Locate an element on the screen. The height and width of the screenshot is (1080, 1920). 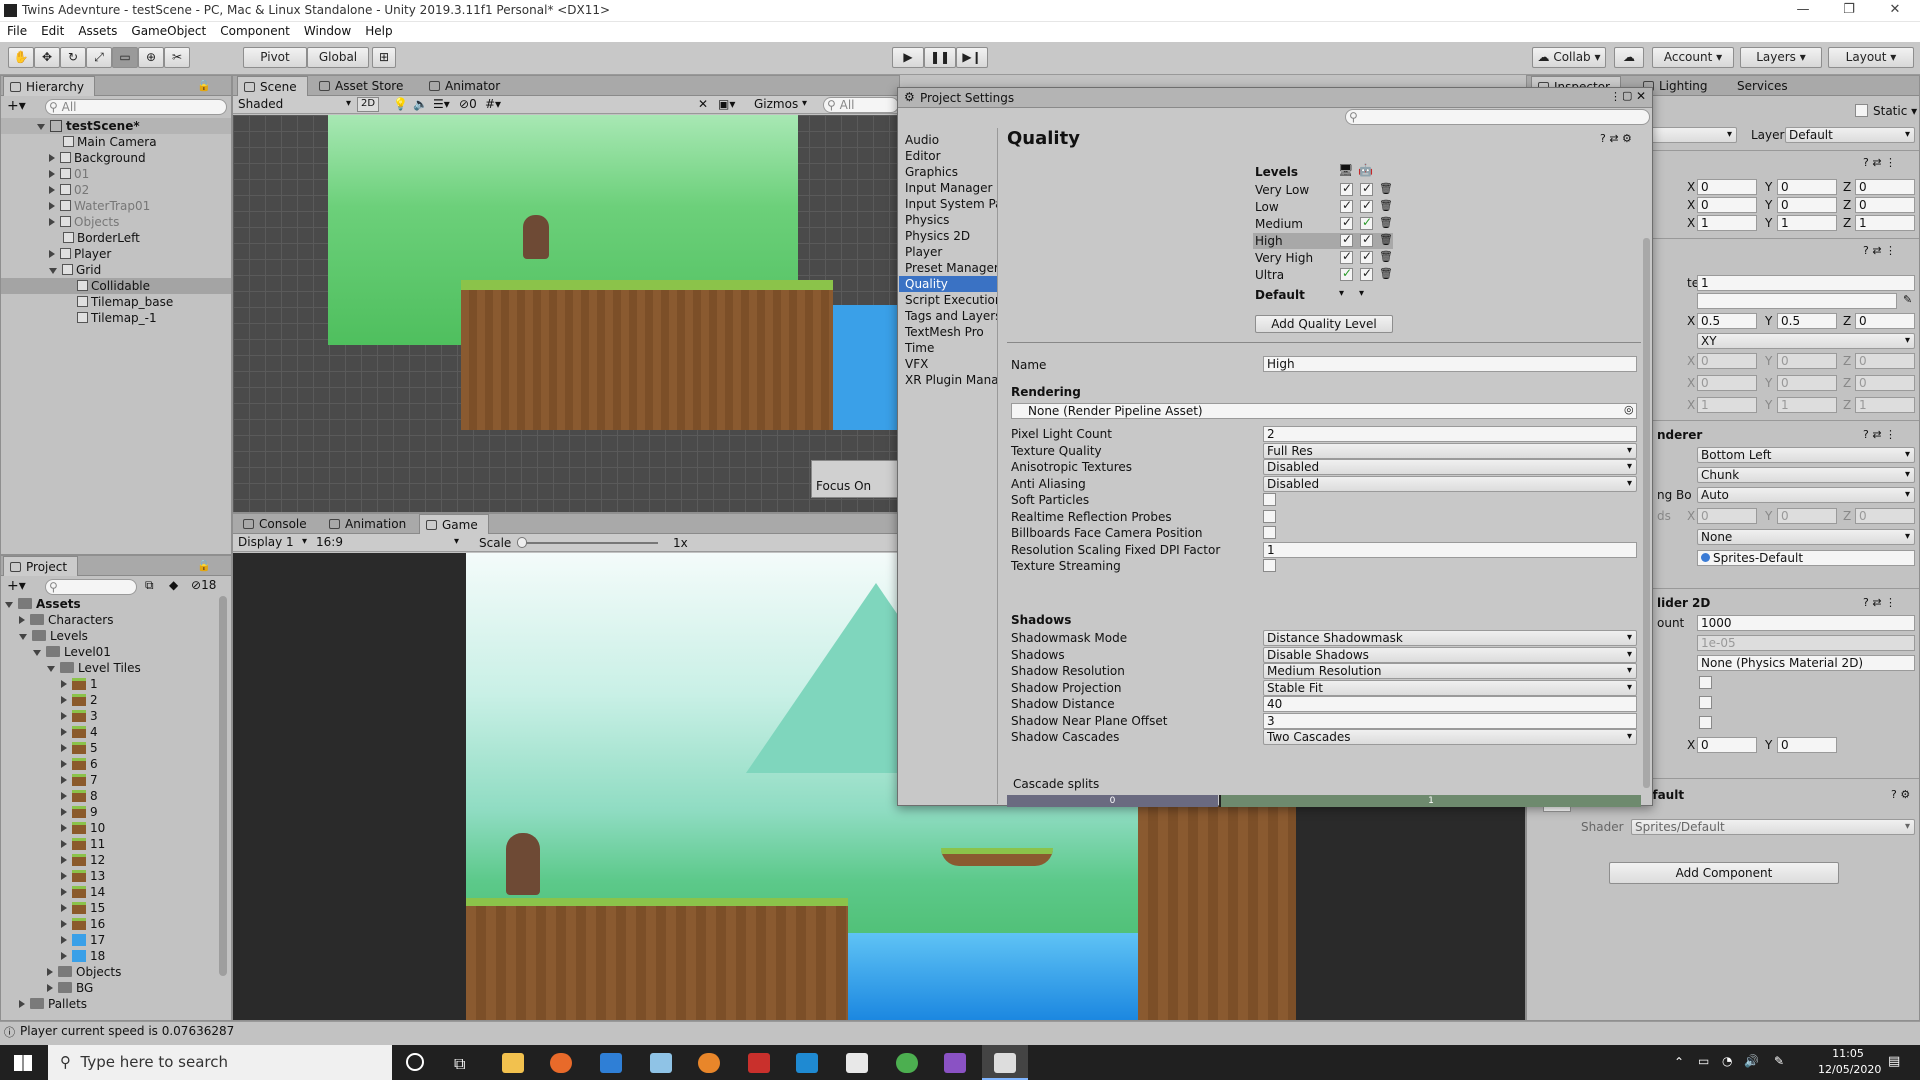
layout-dropdown: Layout ▾ is located at coordinates (1871, 57).